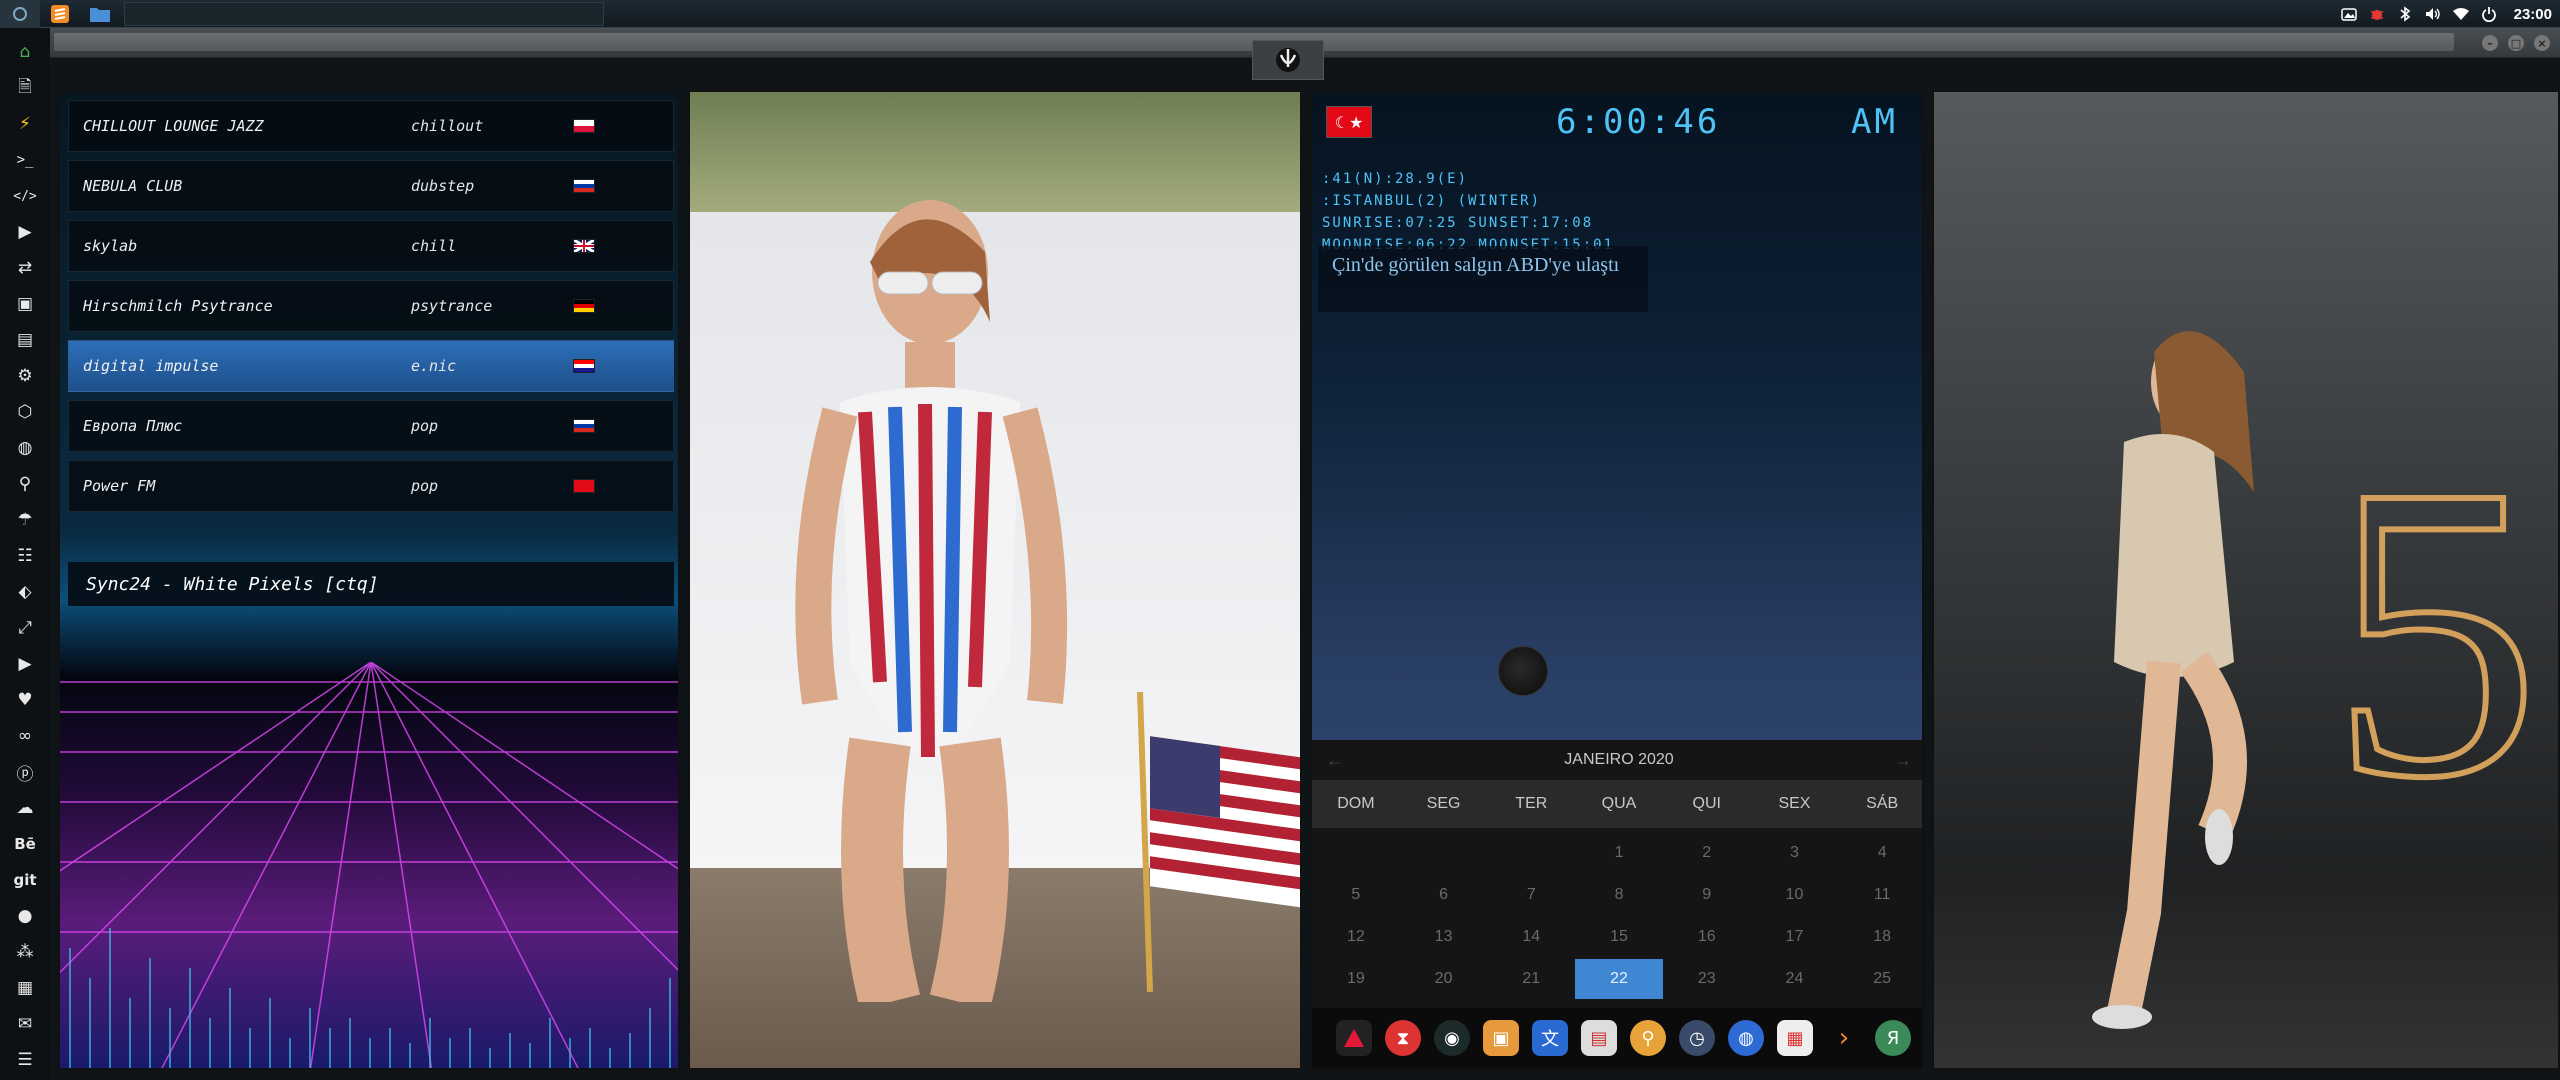  What do you see at coordinates (1619, 979) in the screenshot?
I see `calendar-day-today: 22` at bounding box center [1619, 979].